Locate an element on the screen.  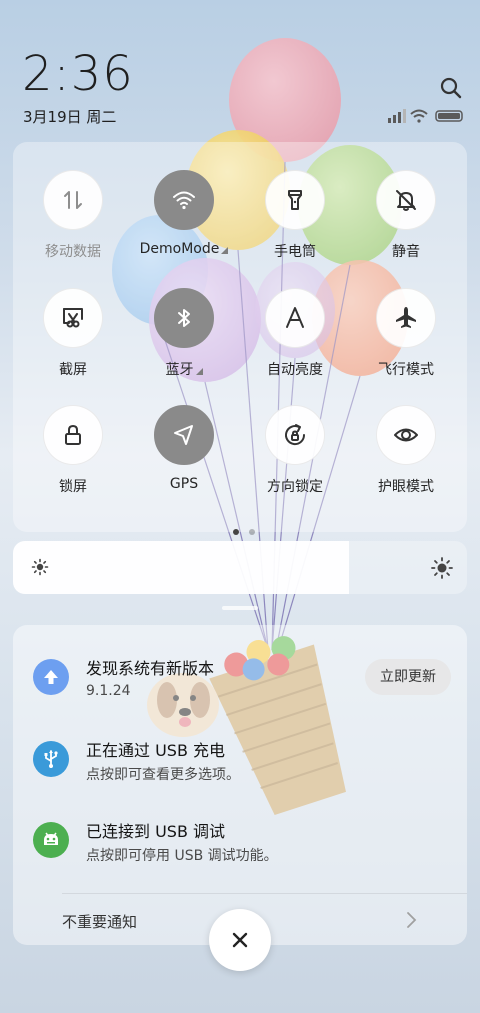
android-icon is located at coordinates (51, 840).